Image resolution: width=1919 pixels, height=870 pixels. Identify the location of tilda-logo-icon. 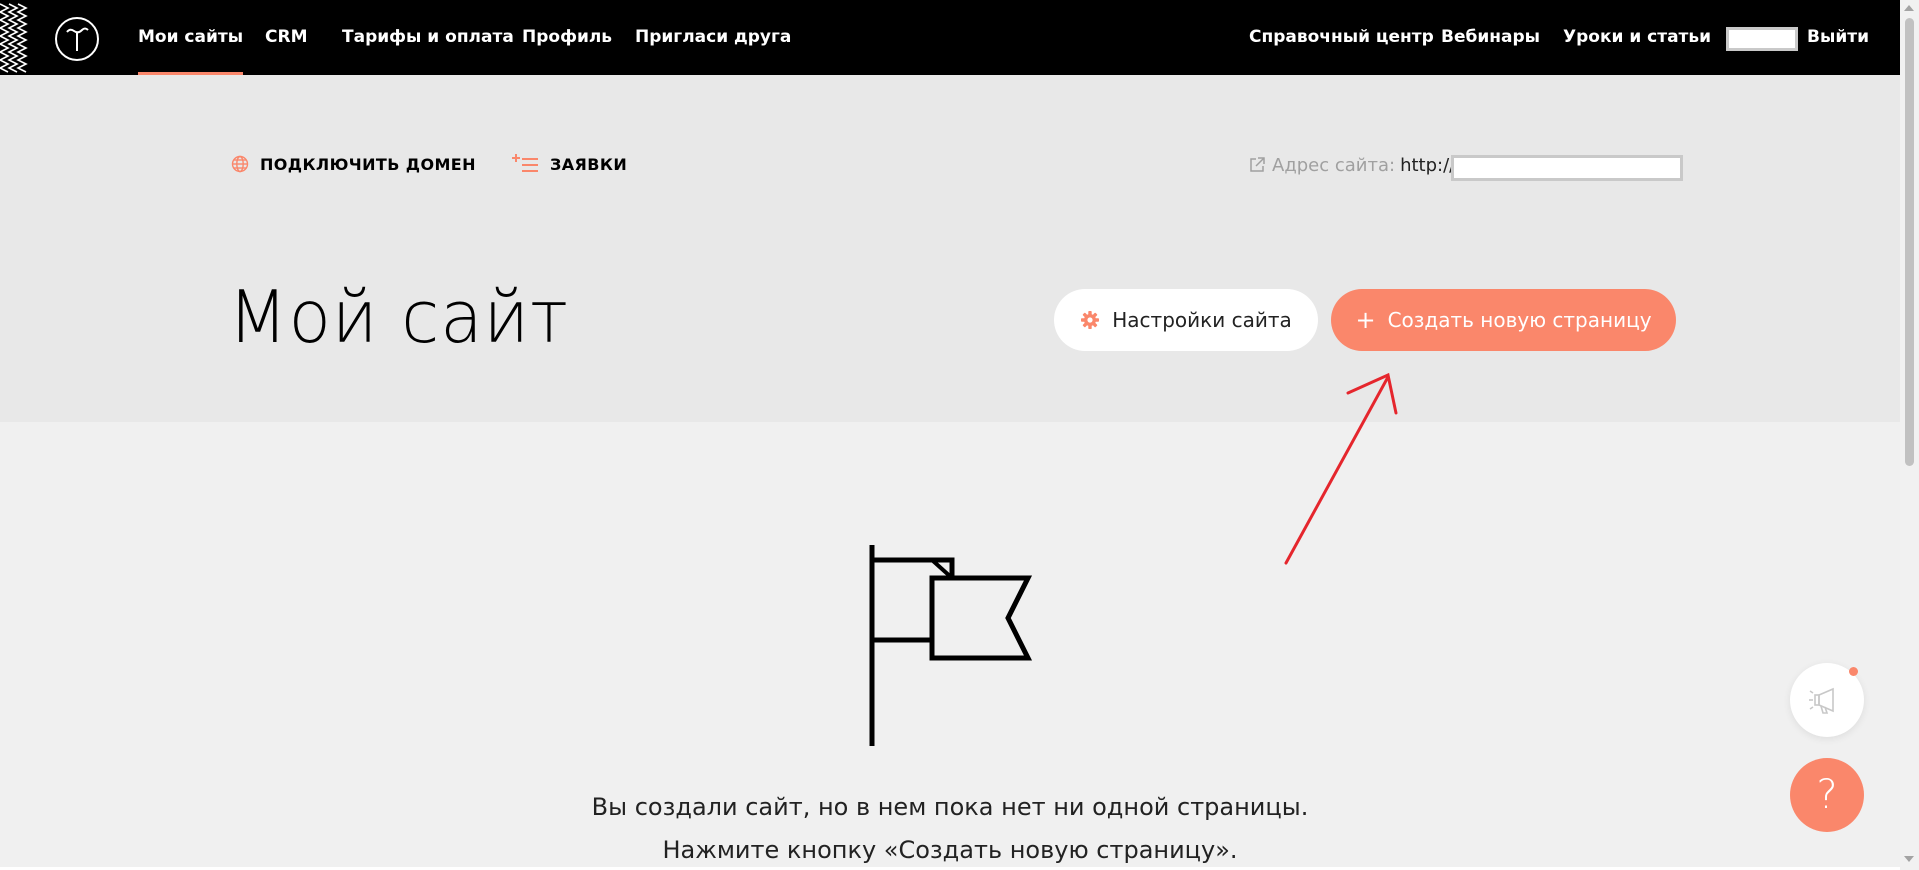
(77, 39).